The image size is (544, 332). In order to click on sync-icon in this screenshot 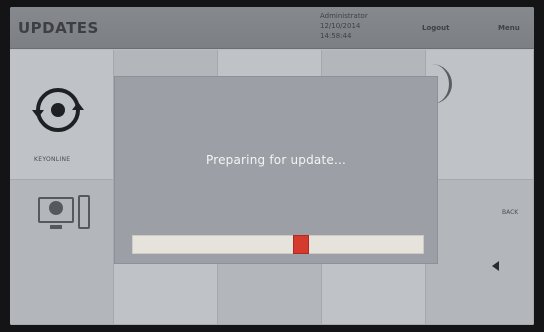, I will do `click(58, 110)`.